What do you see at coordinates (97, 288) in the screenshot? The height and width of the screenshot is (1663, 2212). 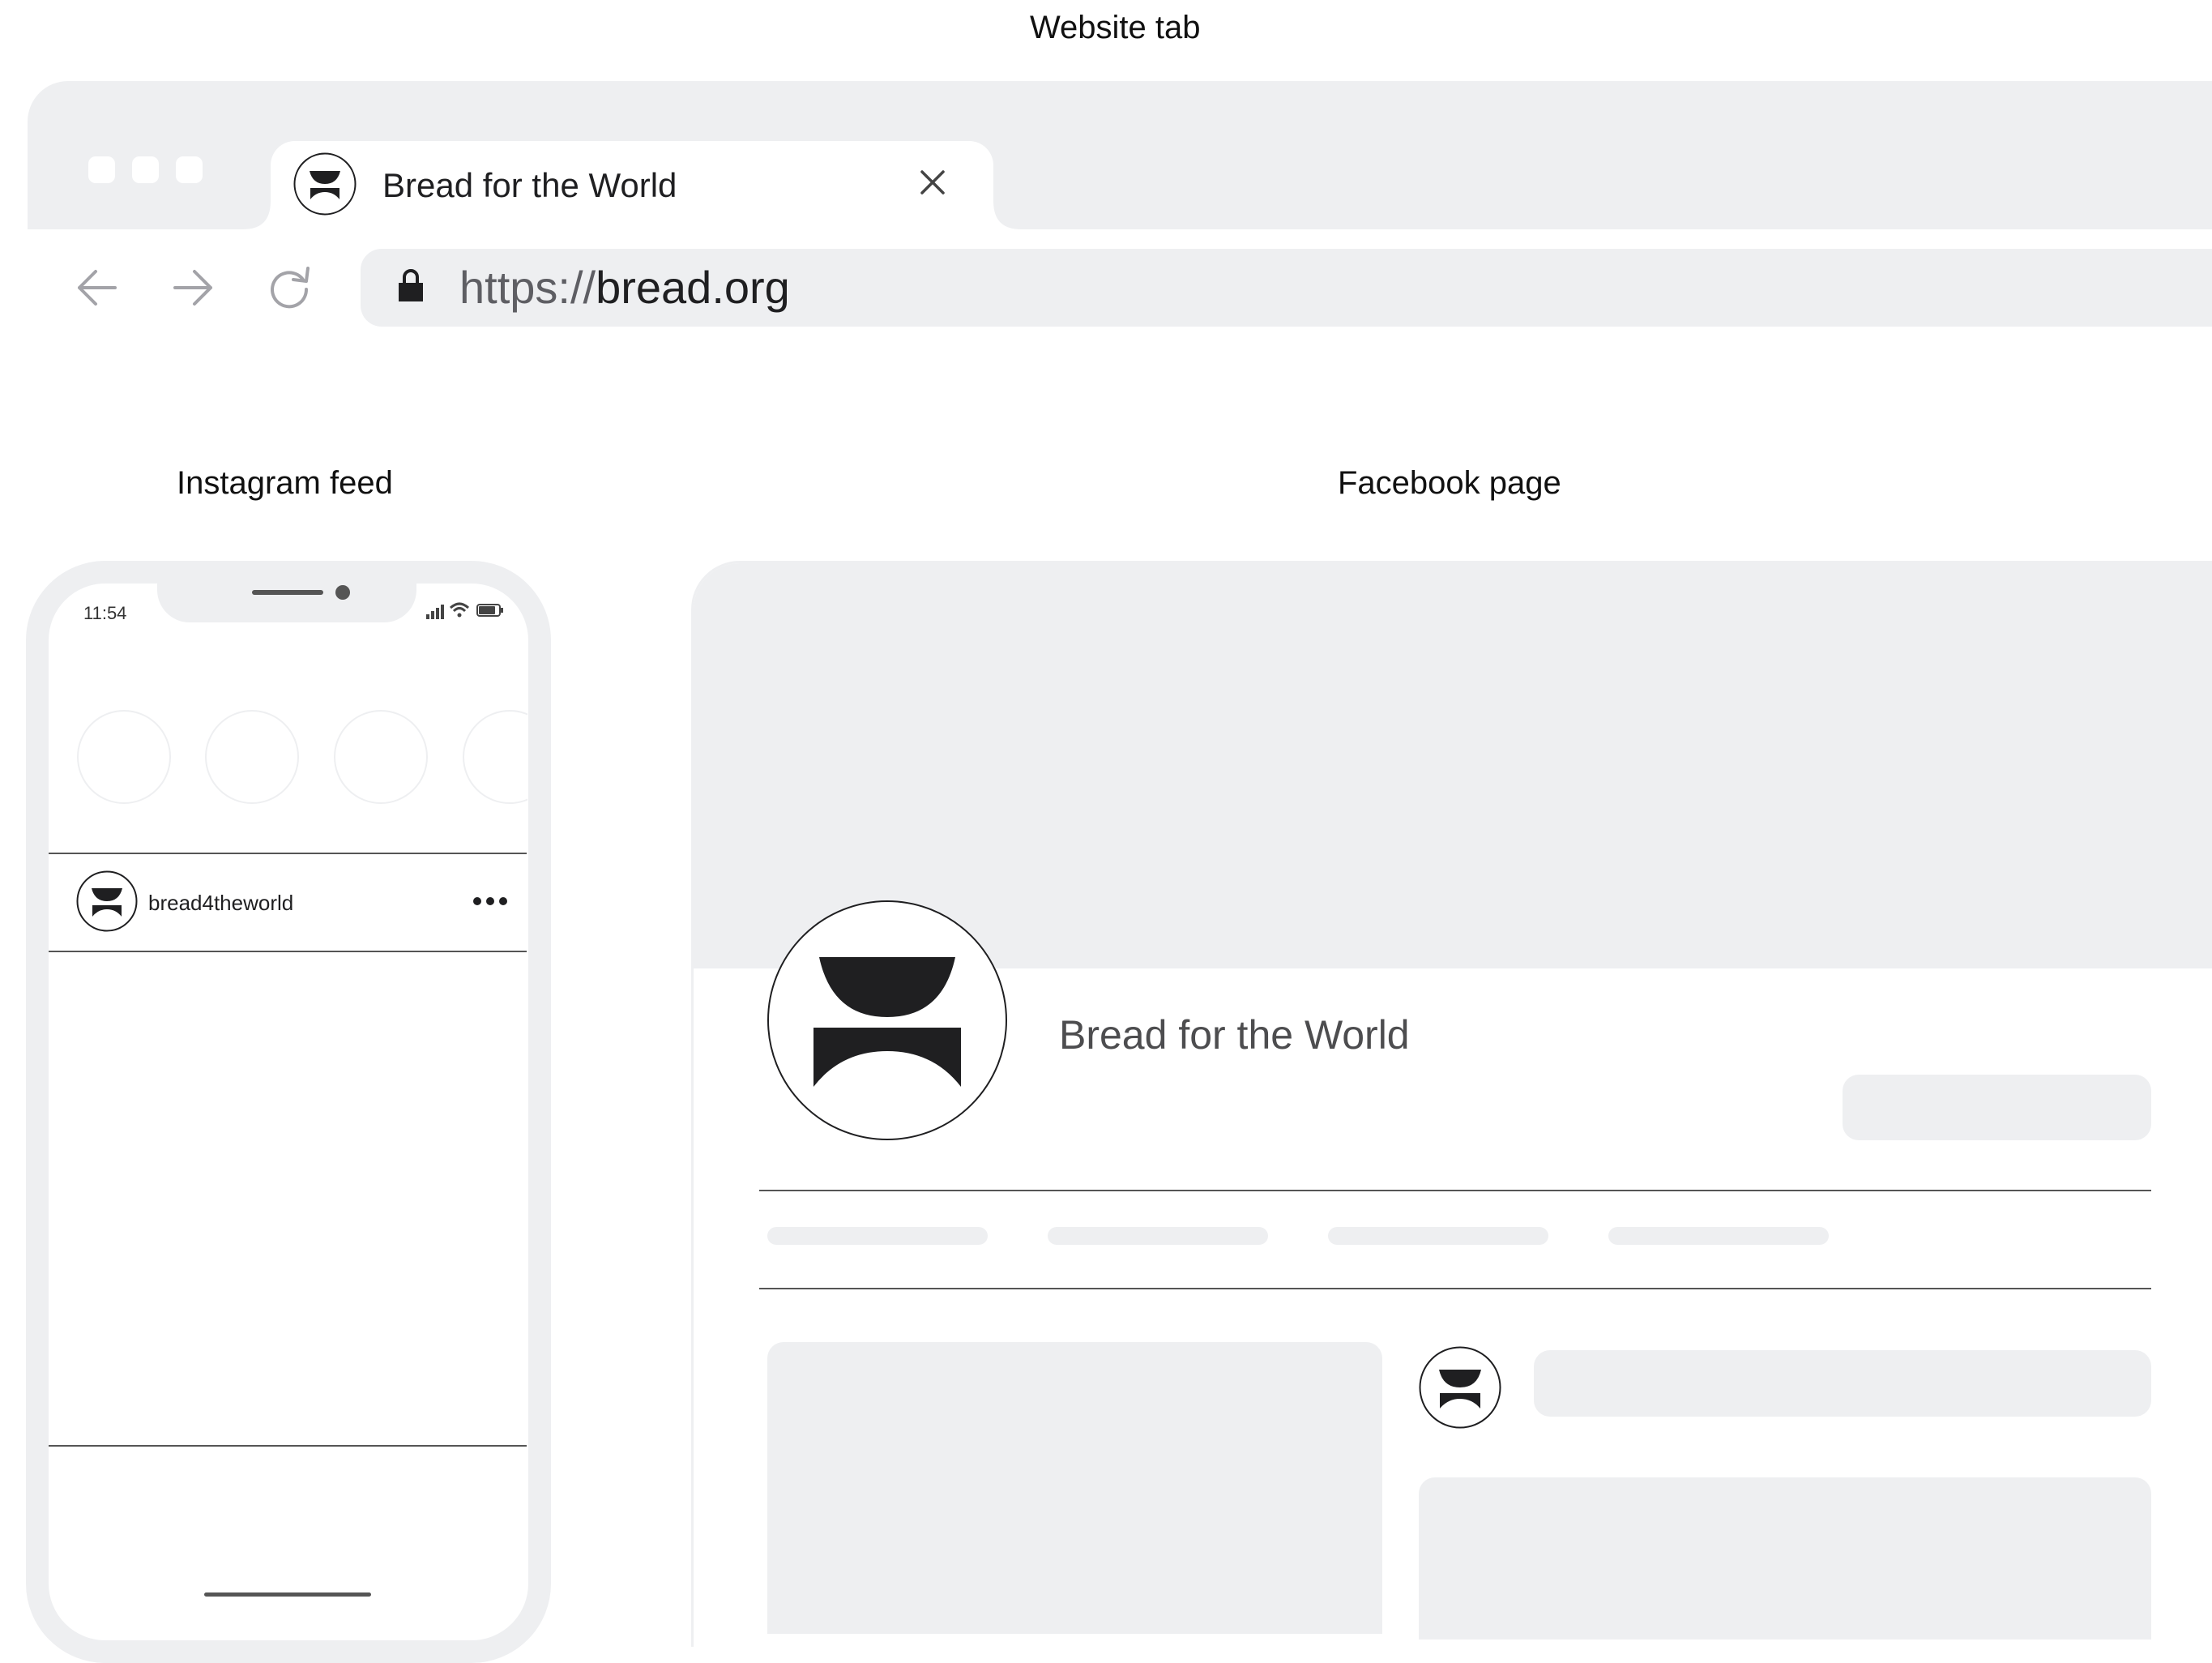 I see `arrow-back-icon` at bounding box center [97, 288].